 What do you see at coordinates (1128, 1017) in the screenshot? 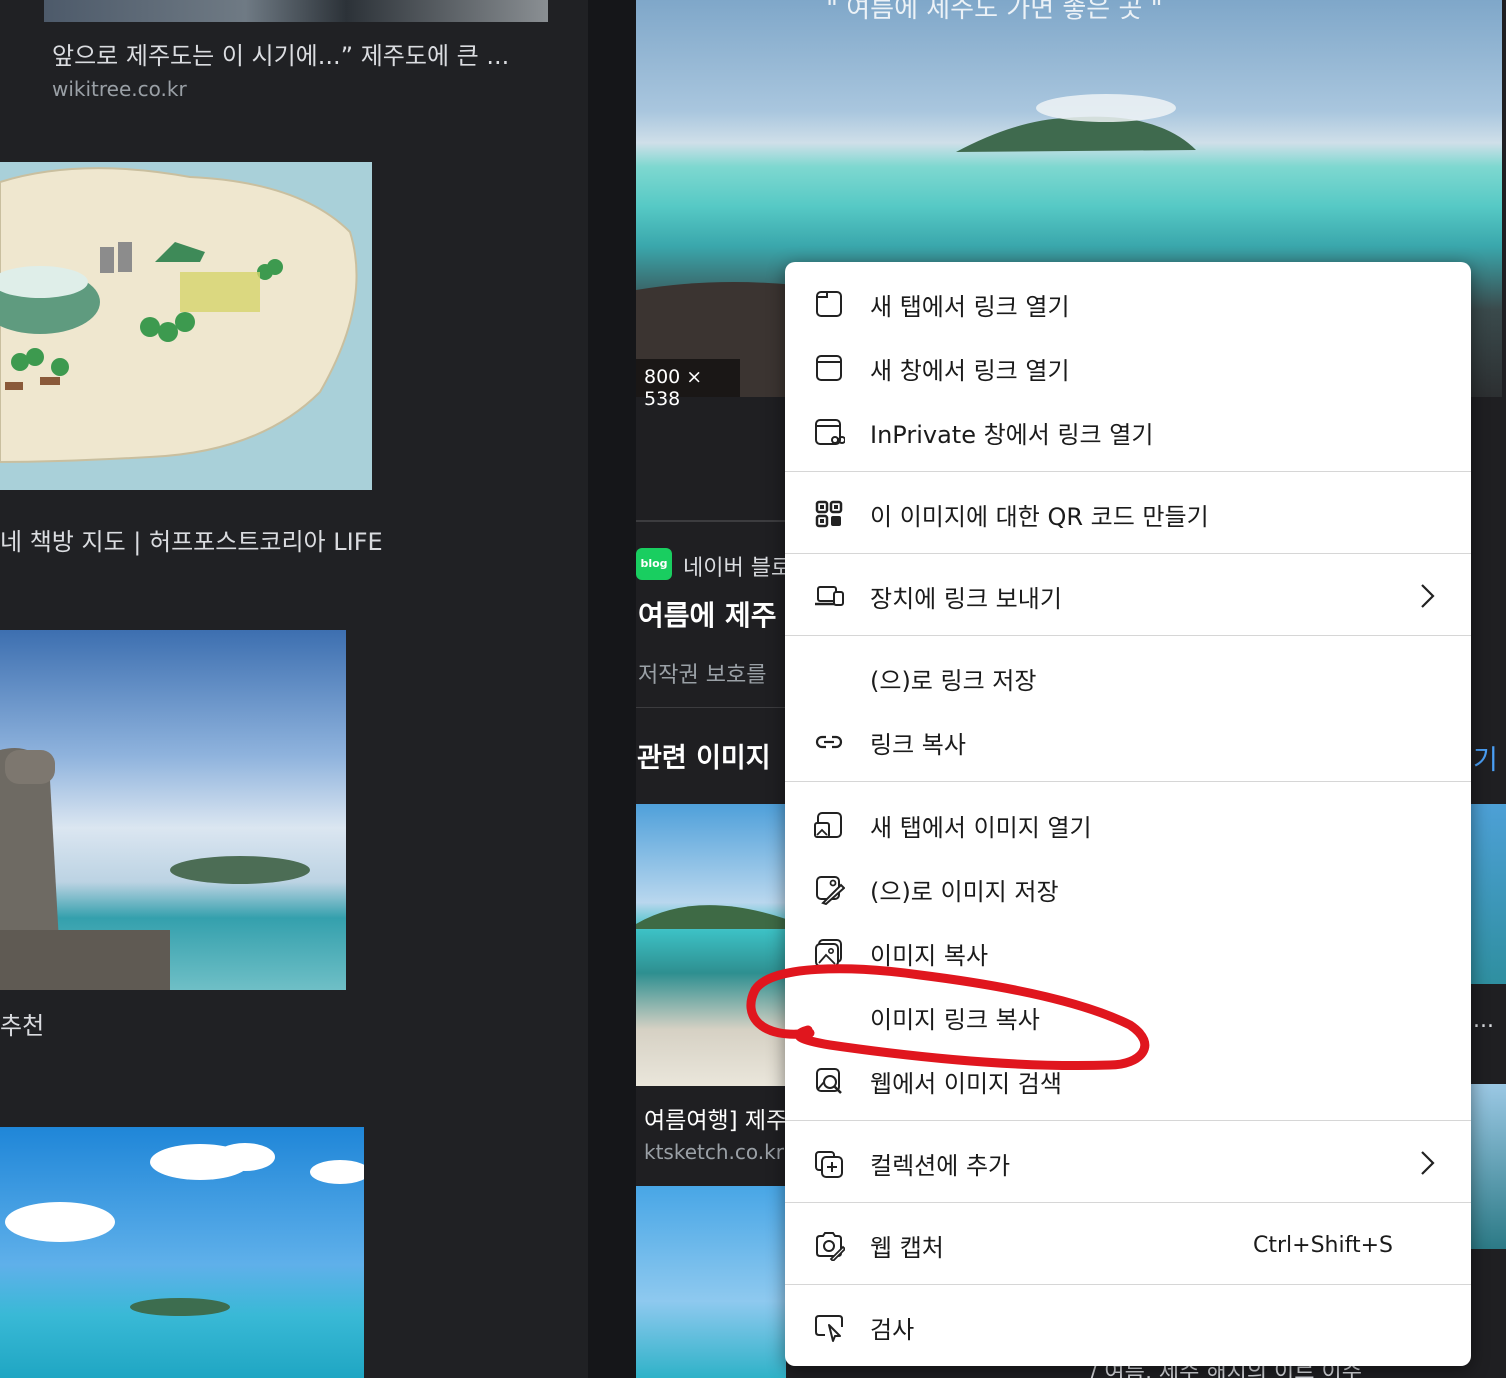
I see `menu-item-copy-image-link: 이미지 링크 복사` at bounding box center [1128, 1017].